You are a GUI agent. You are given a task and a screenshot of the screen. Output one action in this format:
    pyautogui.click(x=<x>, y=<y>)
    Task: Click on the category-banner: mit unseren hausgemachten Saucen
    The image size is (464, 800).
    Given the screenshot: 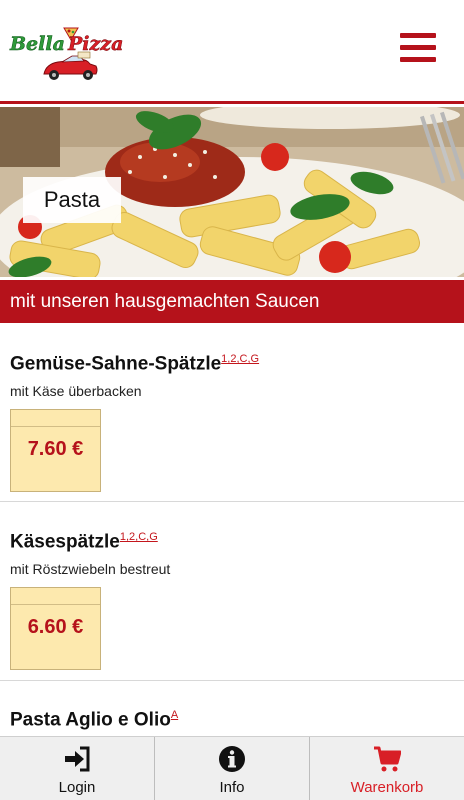 What is the action you would take?
    pyautogui.click(x=232, y=301)
    